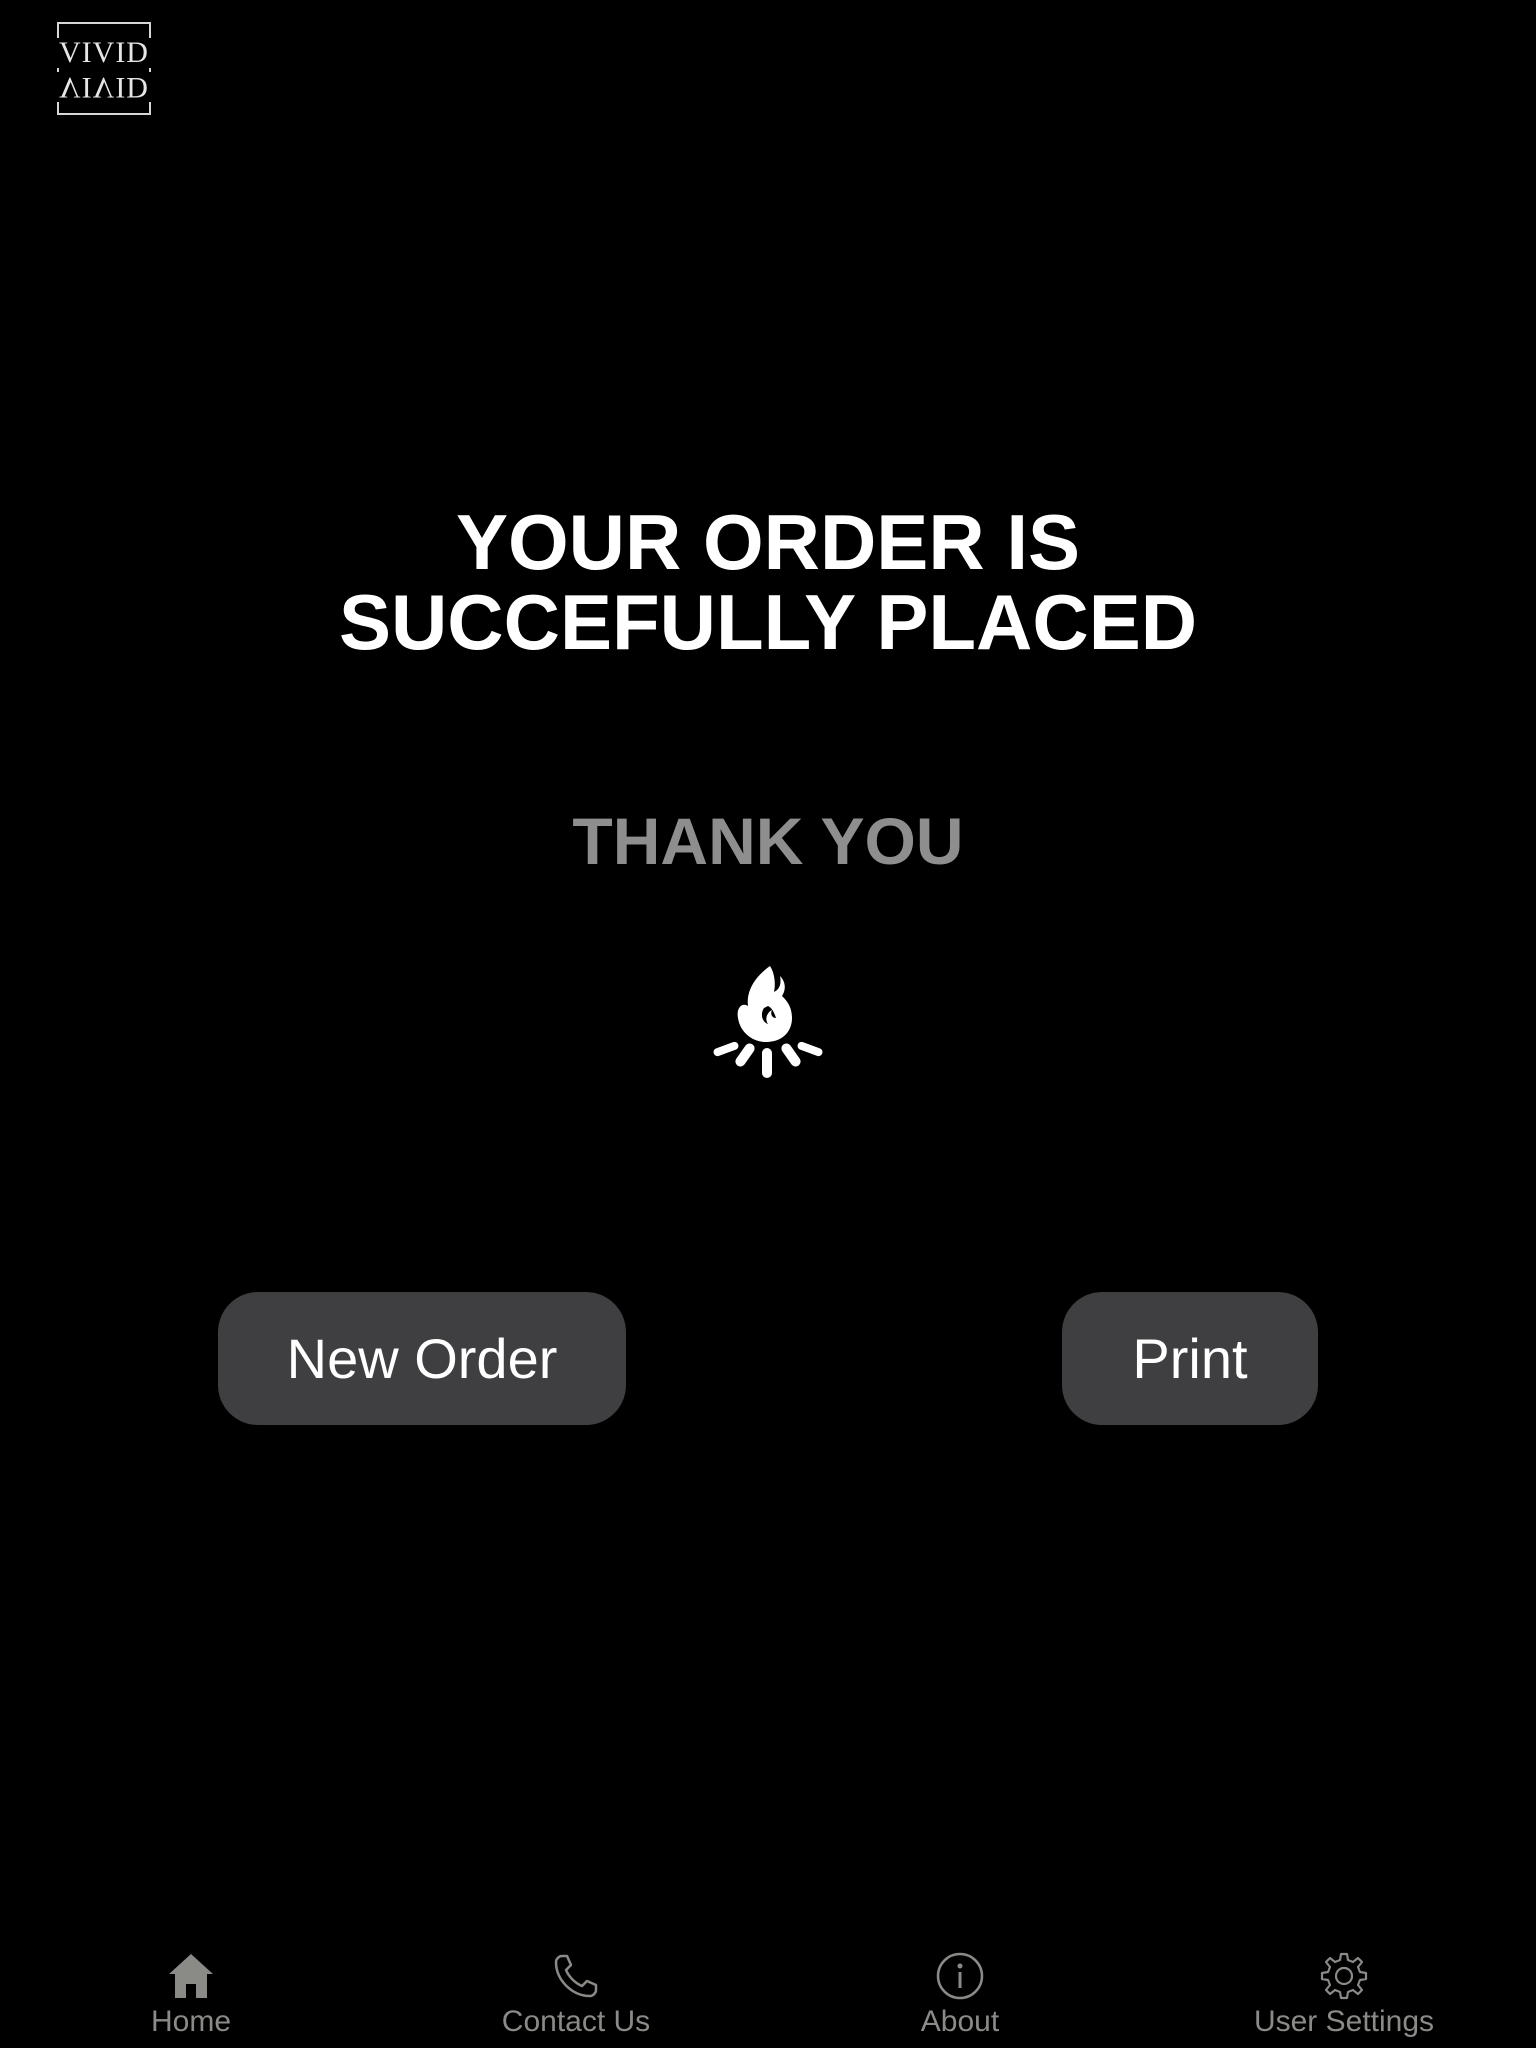 The width and height of the screenshot is (1536, 2048). I want to click on home-icon, so click(191, 1976).